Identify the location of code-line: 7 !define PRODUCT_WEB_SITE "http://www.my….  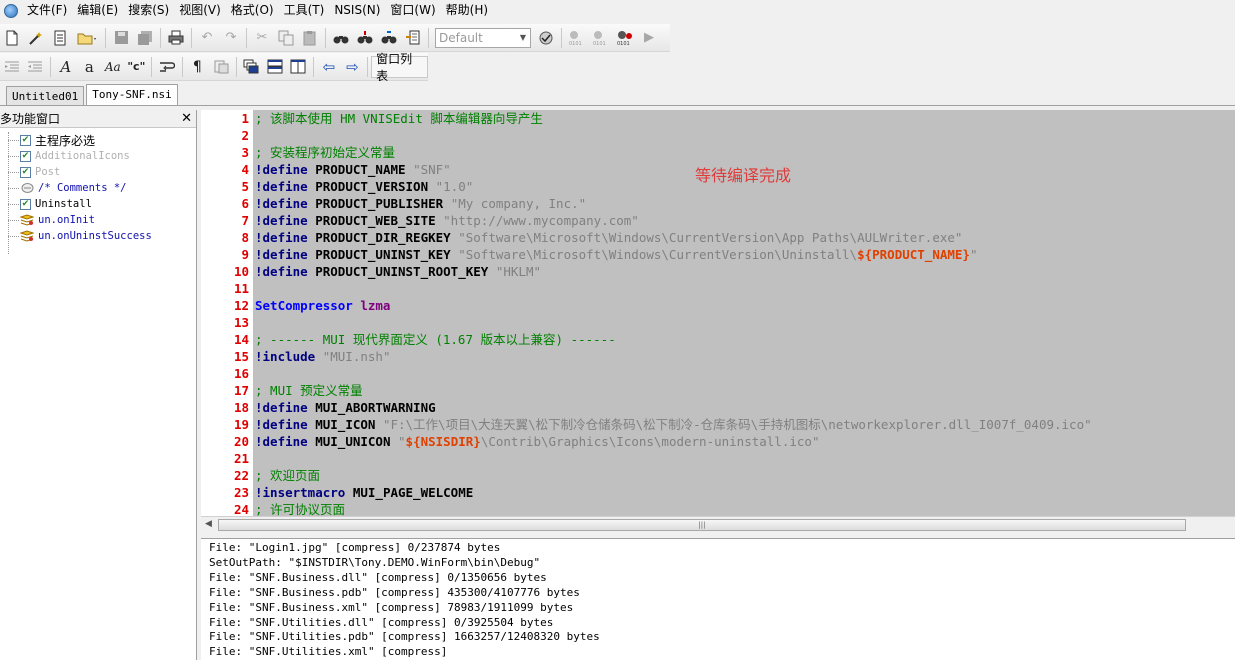
(718, 220).